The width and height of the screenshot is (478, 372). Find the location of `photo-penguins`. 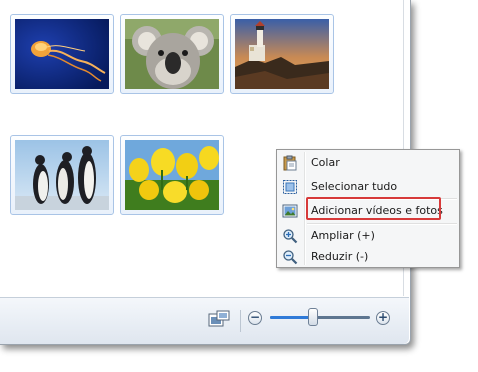

photo-penguins is located at coordinates (62, 175).